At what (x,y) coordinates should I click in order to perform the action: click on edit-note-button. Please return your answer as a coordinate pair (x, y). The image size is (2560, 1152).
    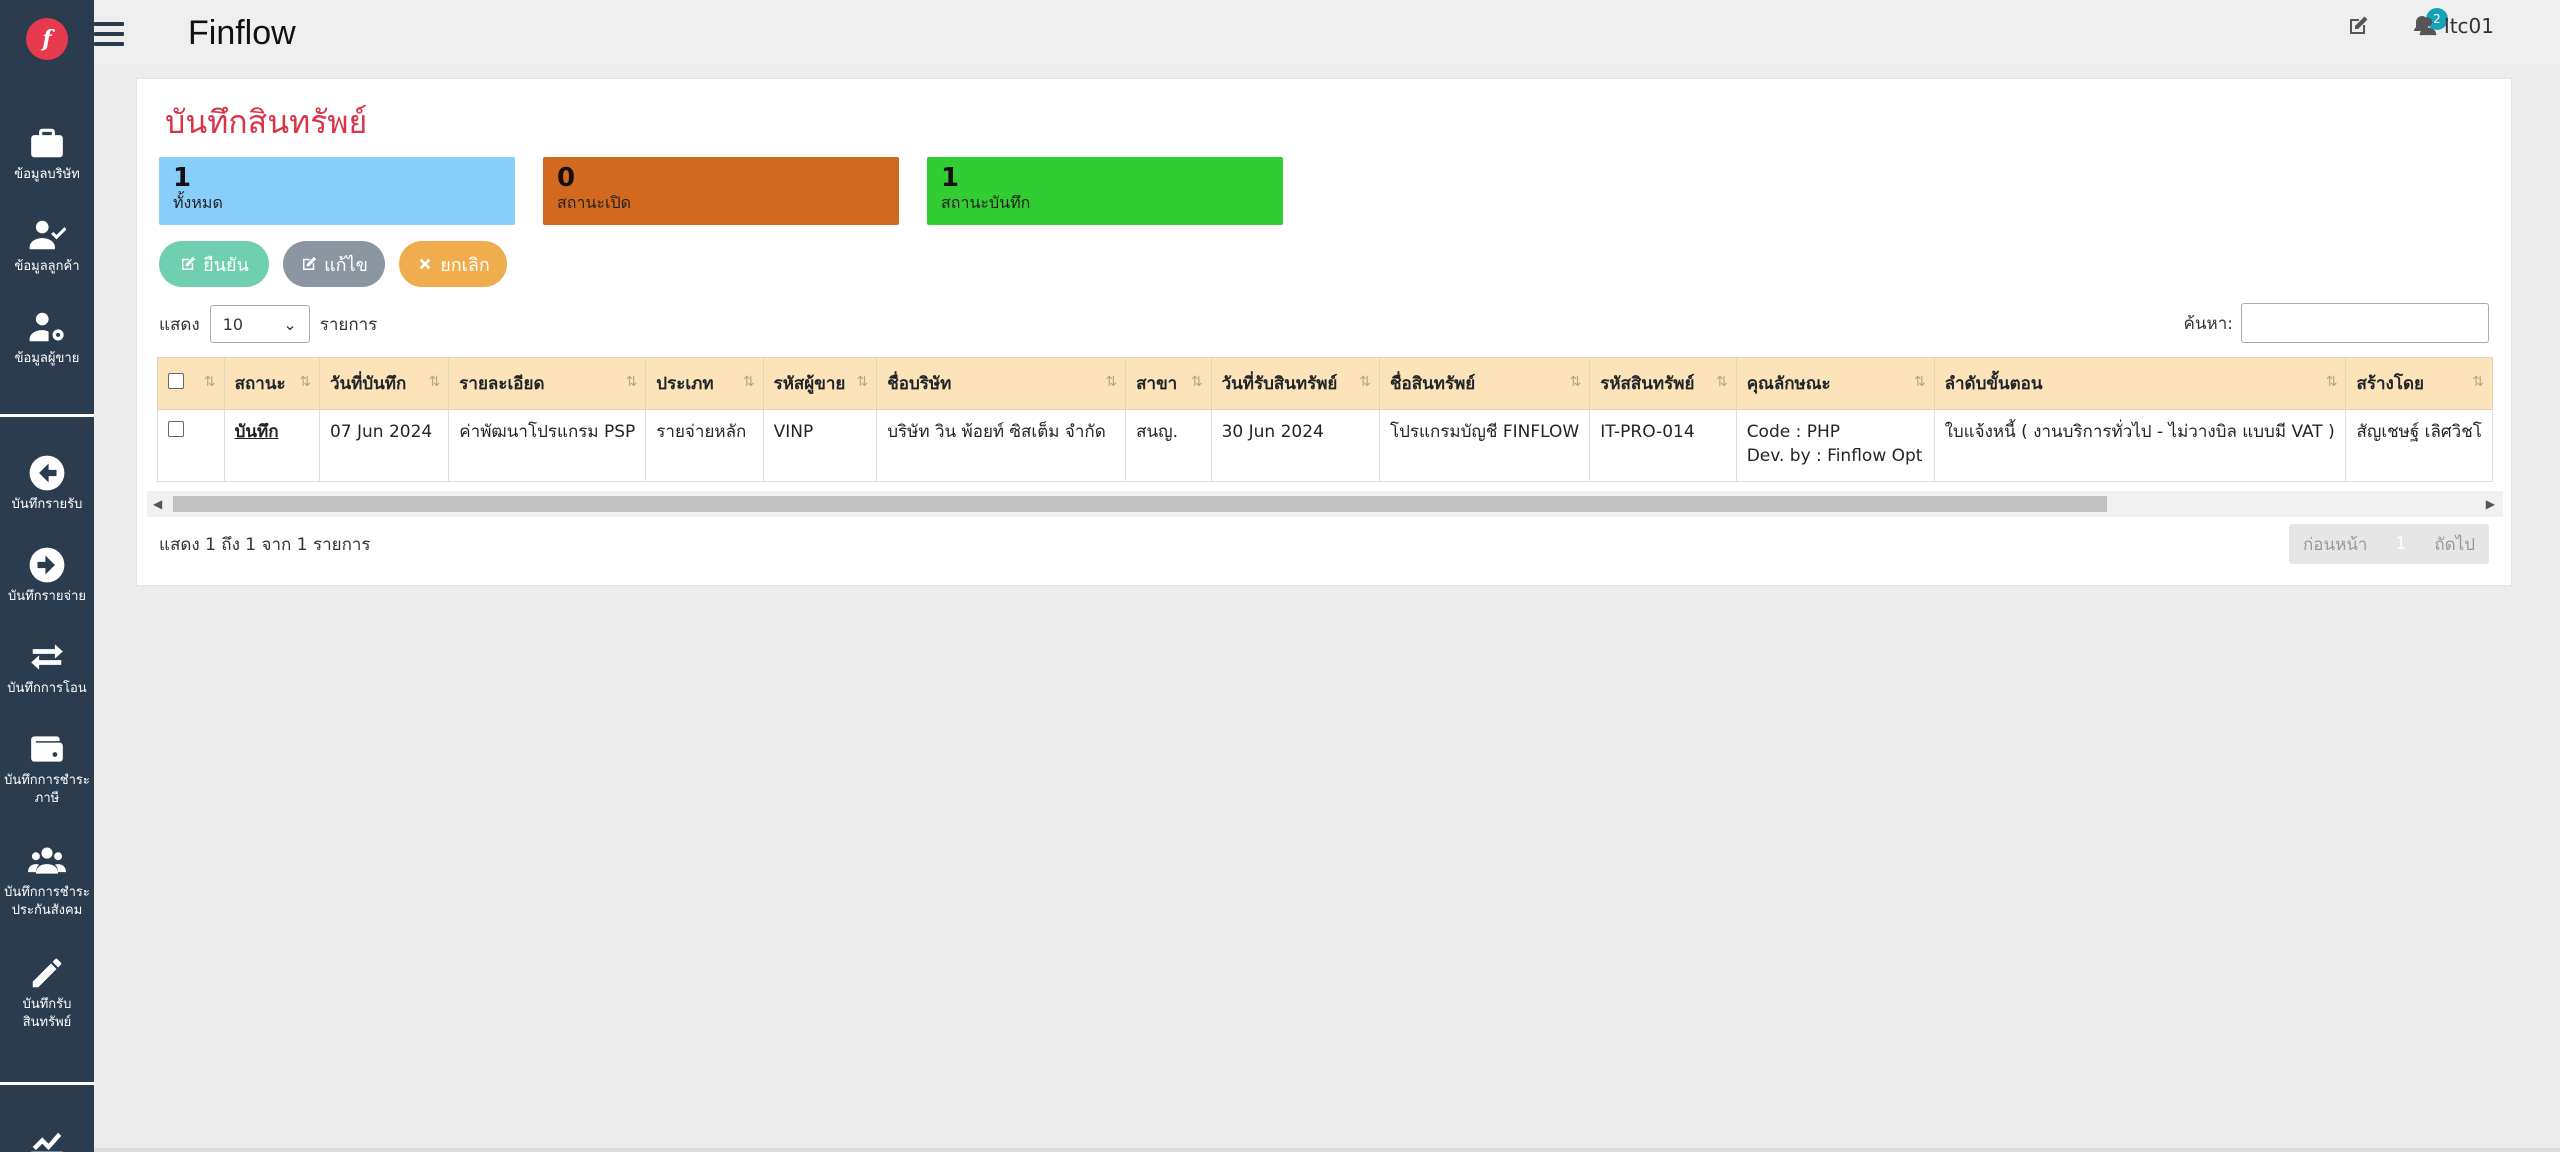
    Looking at the image, I should click on (2360, 28).